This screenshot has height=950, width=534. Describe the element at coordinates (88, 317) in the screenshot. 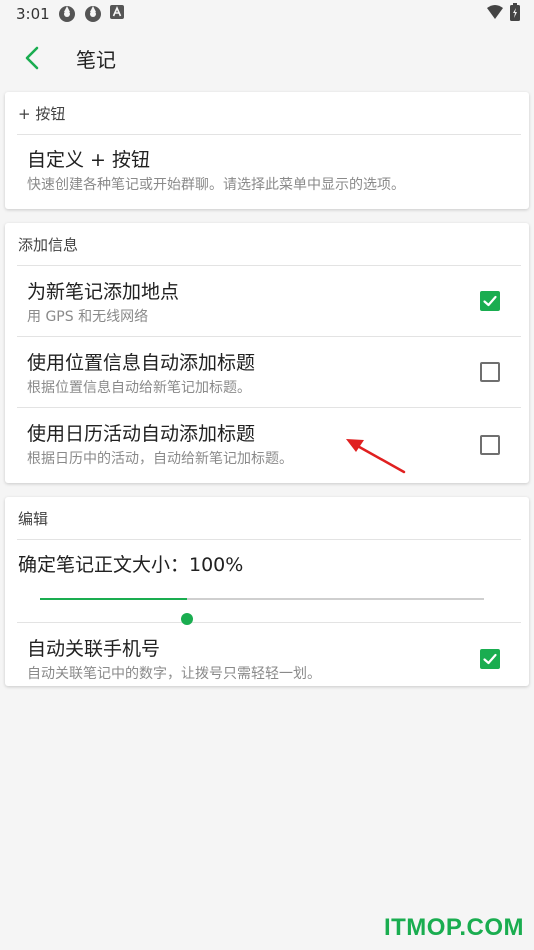

I see `item-subtitle: 用 GPS 和无线网络` at that location.